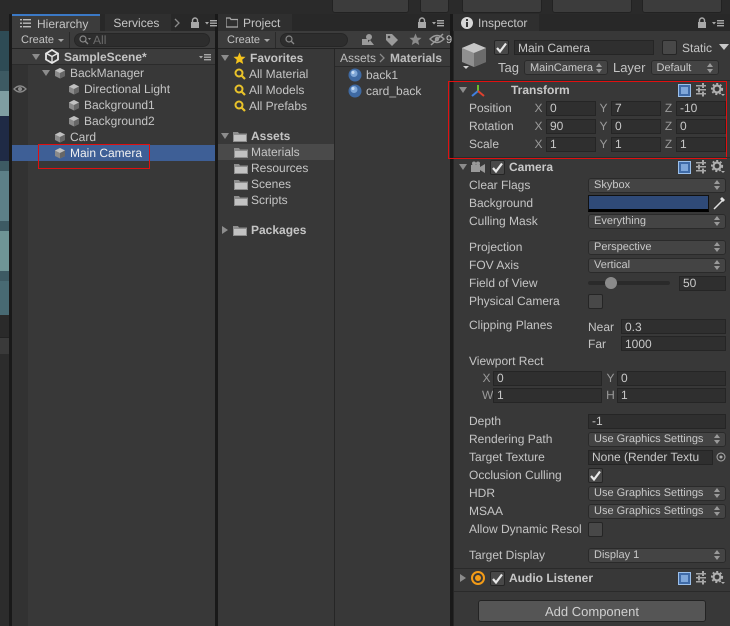 Image resolution: width=730 pixels, height=626 pixels. Describe the element at coordinates (392, 91) in the screenshot. I see `asset-item: card_back` at that location.